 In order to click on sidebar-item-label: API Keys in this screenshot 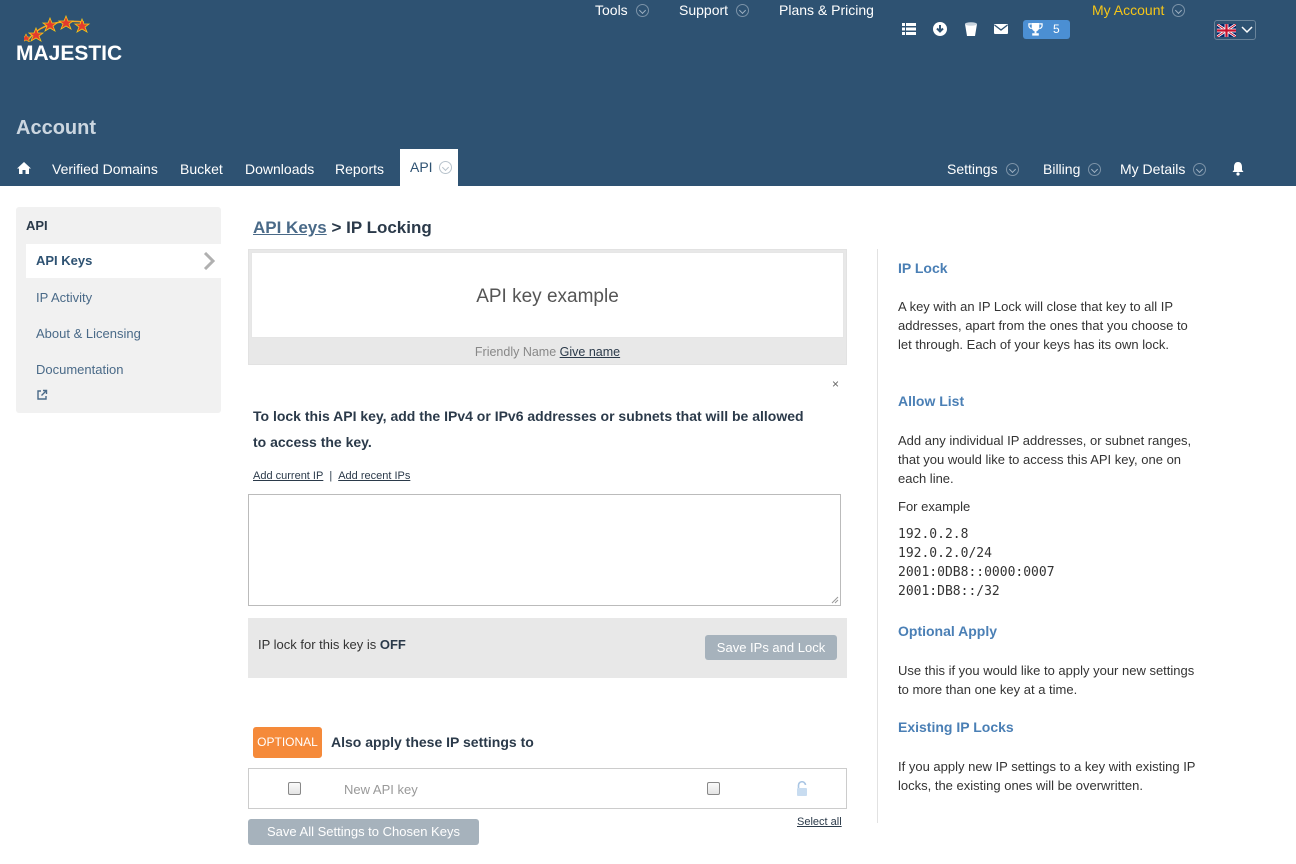, I will do `click(64, 260)`.